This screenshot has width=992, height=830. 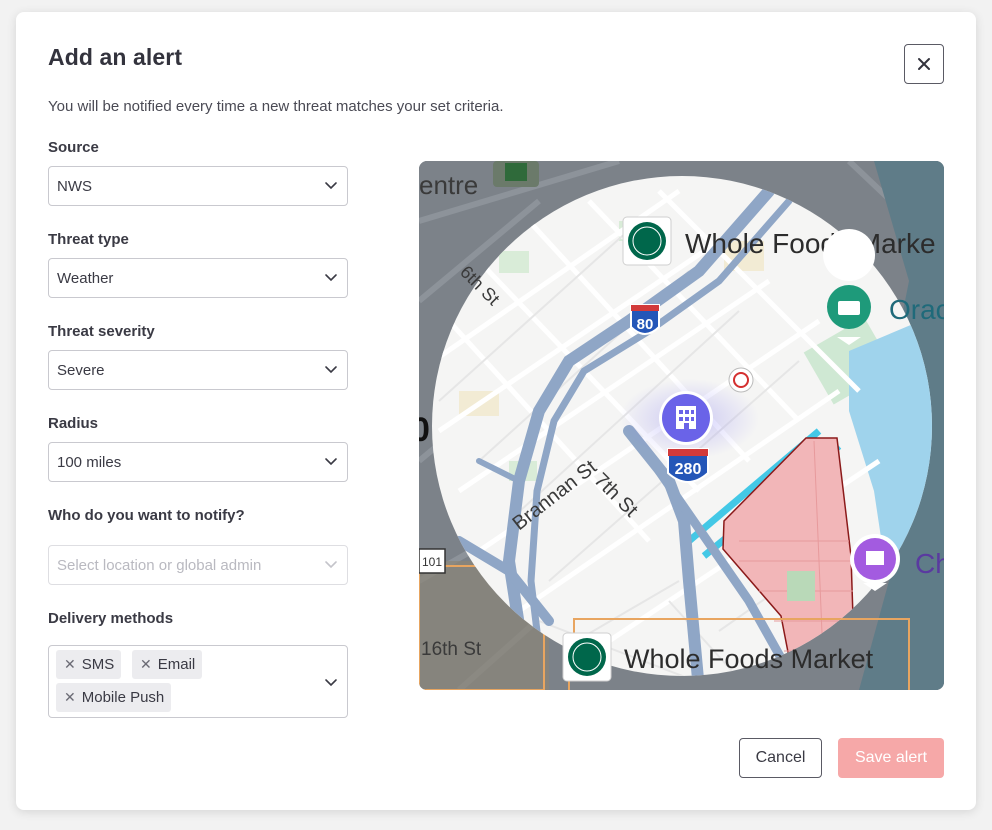 I want to click on delivery-methods-select: ✕ SMS ✕ Email ✕ Mobile Push, so click(x=198, y=681).